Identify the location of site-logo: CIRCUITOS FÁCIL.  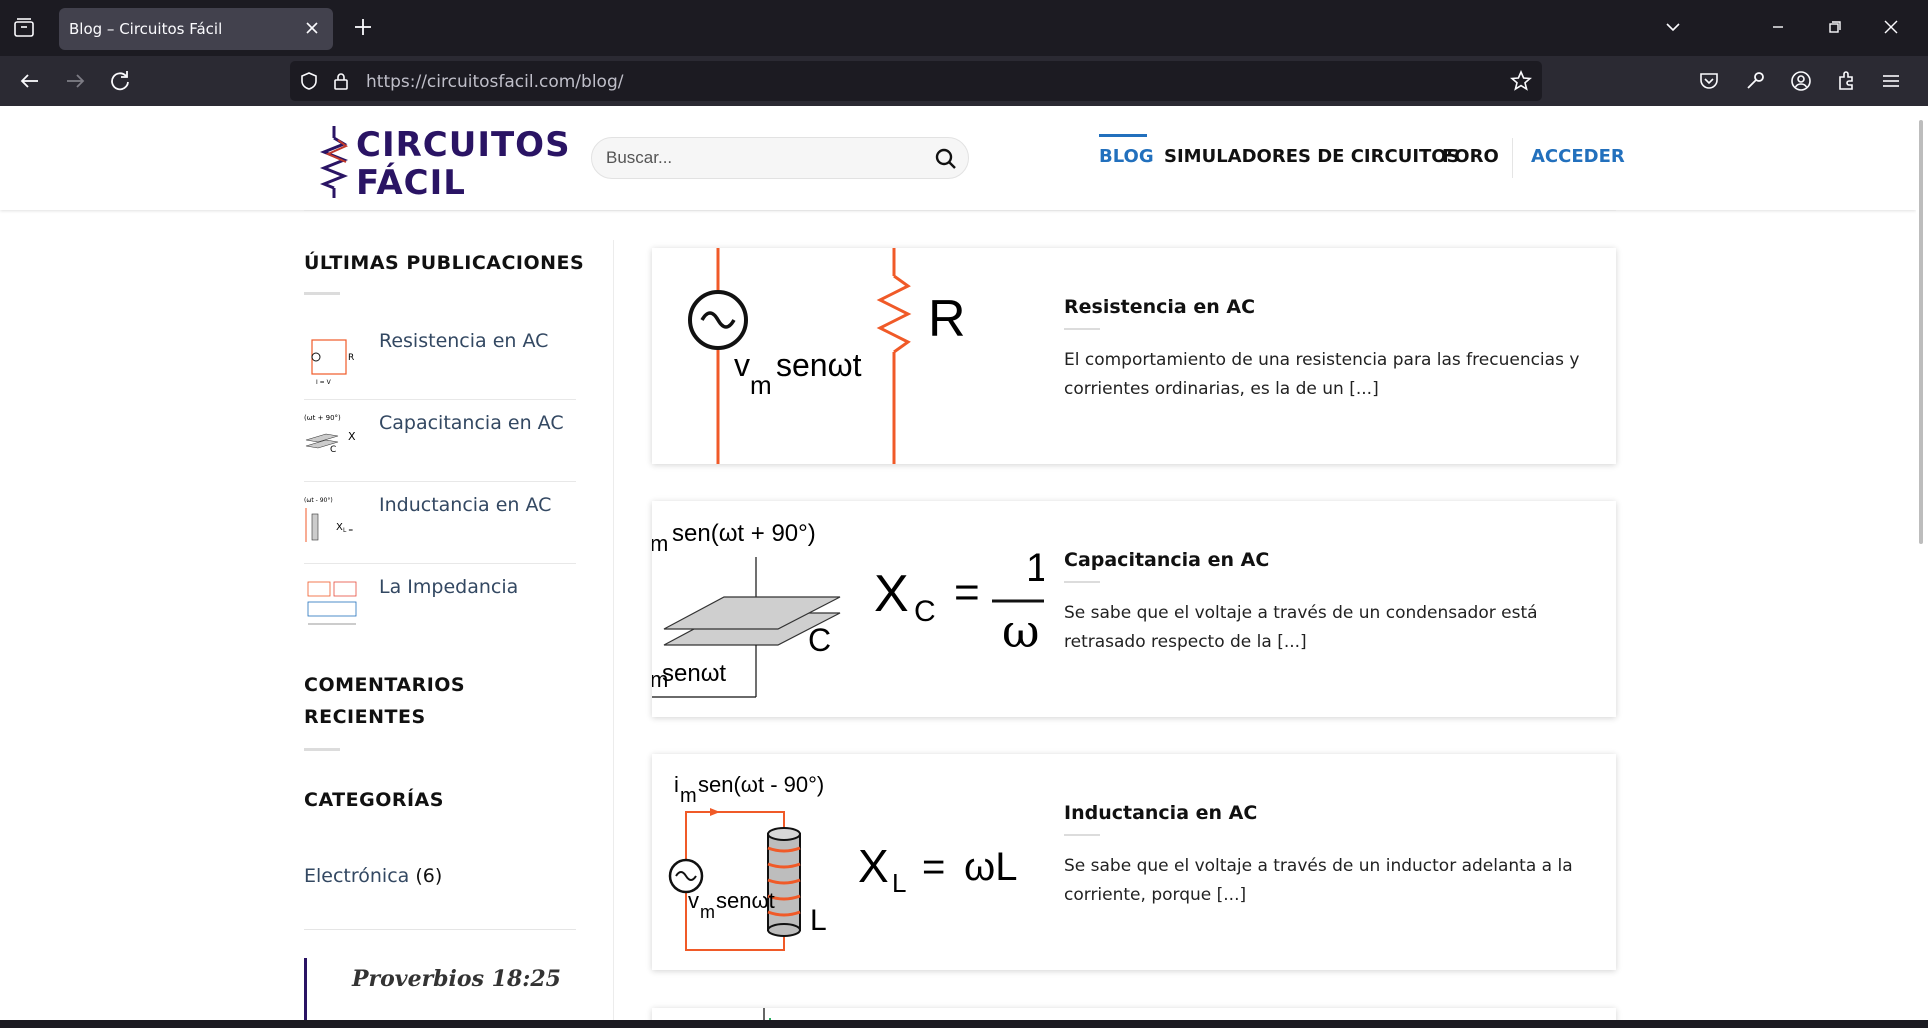
(445, 163).